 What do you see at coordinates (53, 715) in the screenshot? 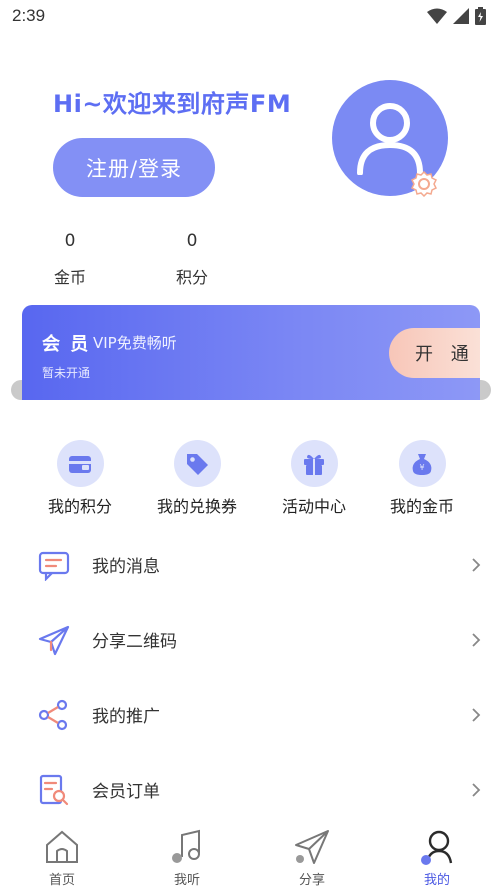
I see `share-icon` at bounding box center [53, 715].